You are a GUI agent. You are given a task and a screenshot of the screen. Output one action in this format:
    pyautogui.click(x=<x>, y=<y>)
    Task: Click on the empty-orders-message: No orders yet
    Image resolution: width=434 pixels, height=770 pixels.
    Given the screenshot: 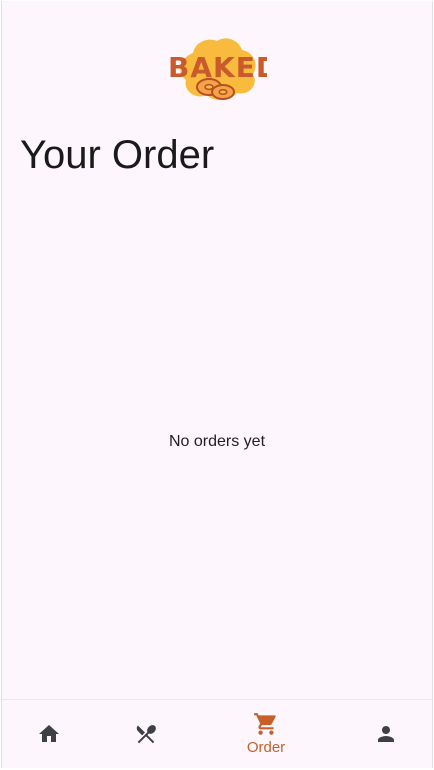 What is the action you would take?
    pyautogui.click(x=217, y=441)
    